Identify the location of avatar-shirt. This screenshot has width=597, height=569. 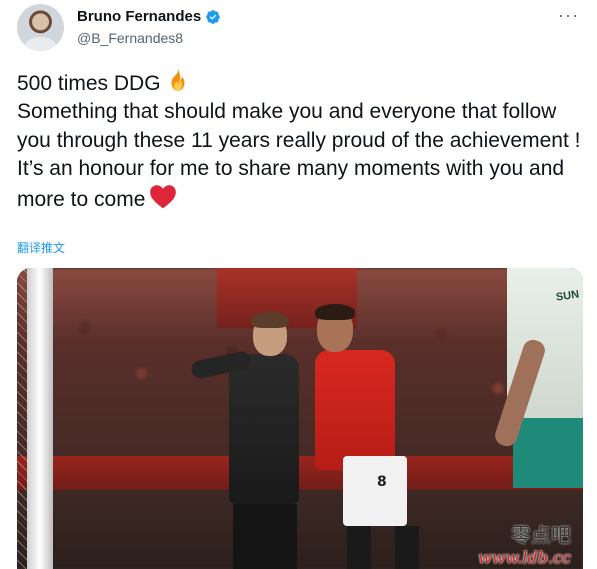
(40, 44).